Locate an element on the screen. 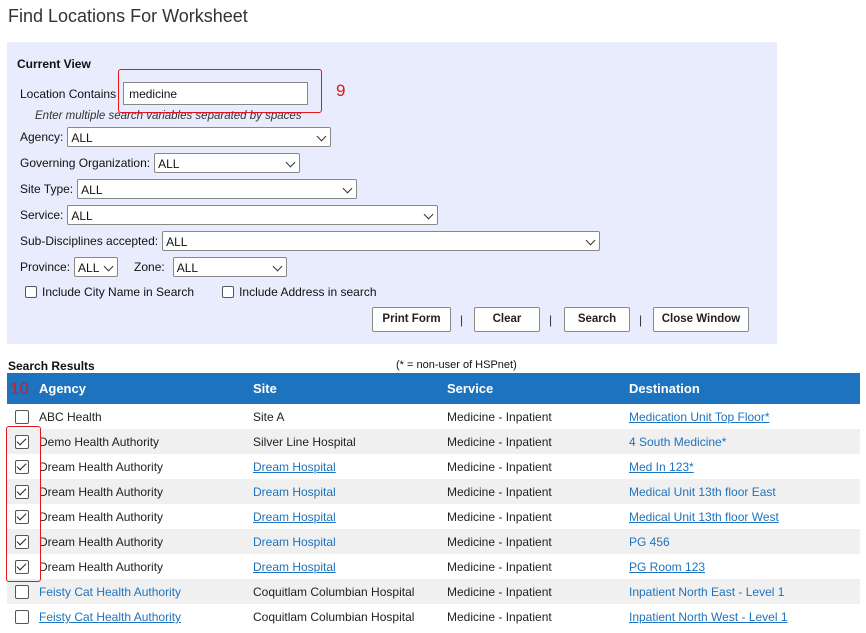 The height and width of the screenshot is (633, 866). agency-label: Agency: is located at coordinates (42, 137).